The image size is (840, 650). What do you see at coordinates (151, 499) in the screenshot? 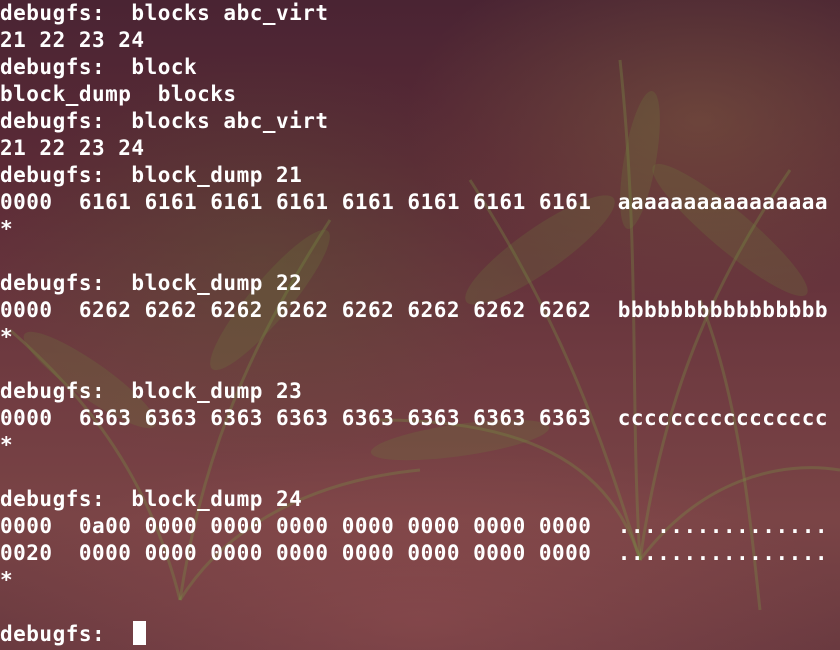
I see `output-line: debugfs: block_dump 24` at bounding box center [151, 499].